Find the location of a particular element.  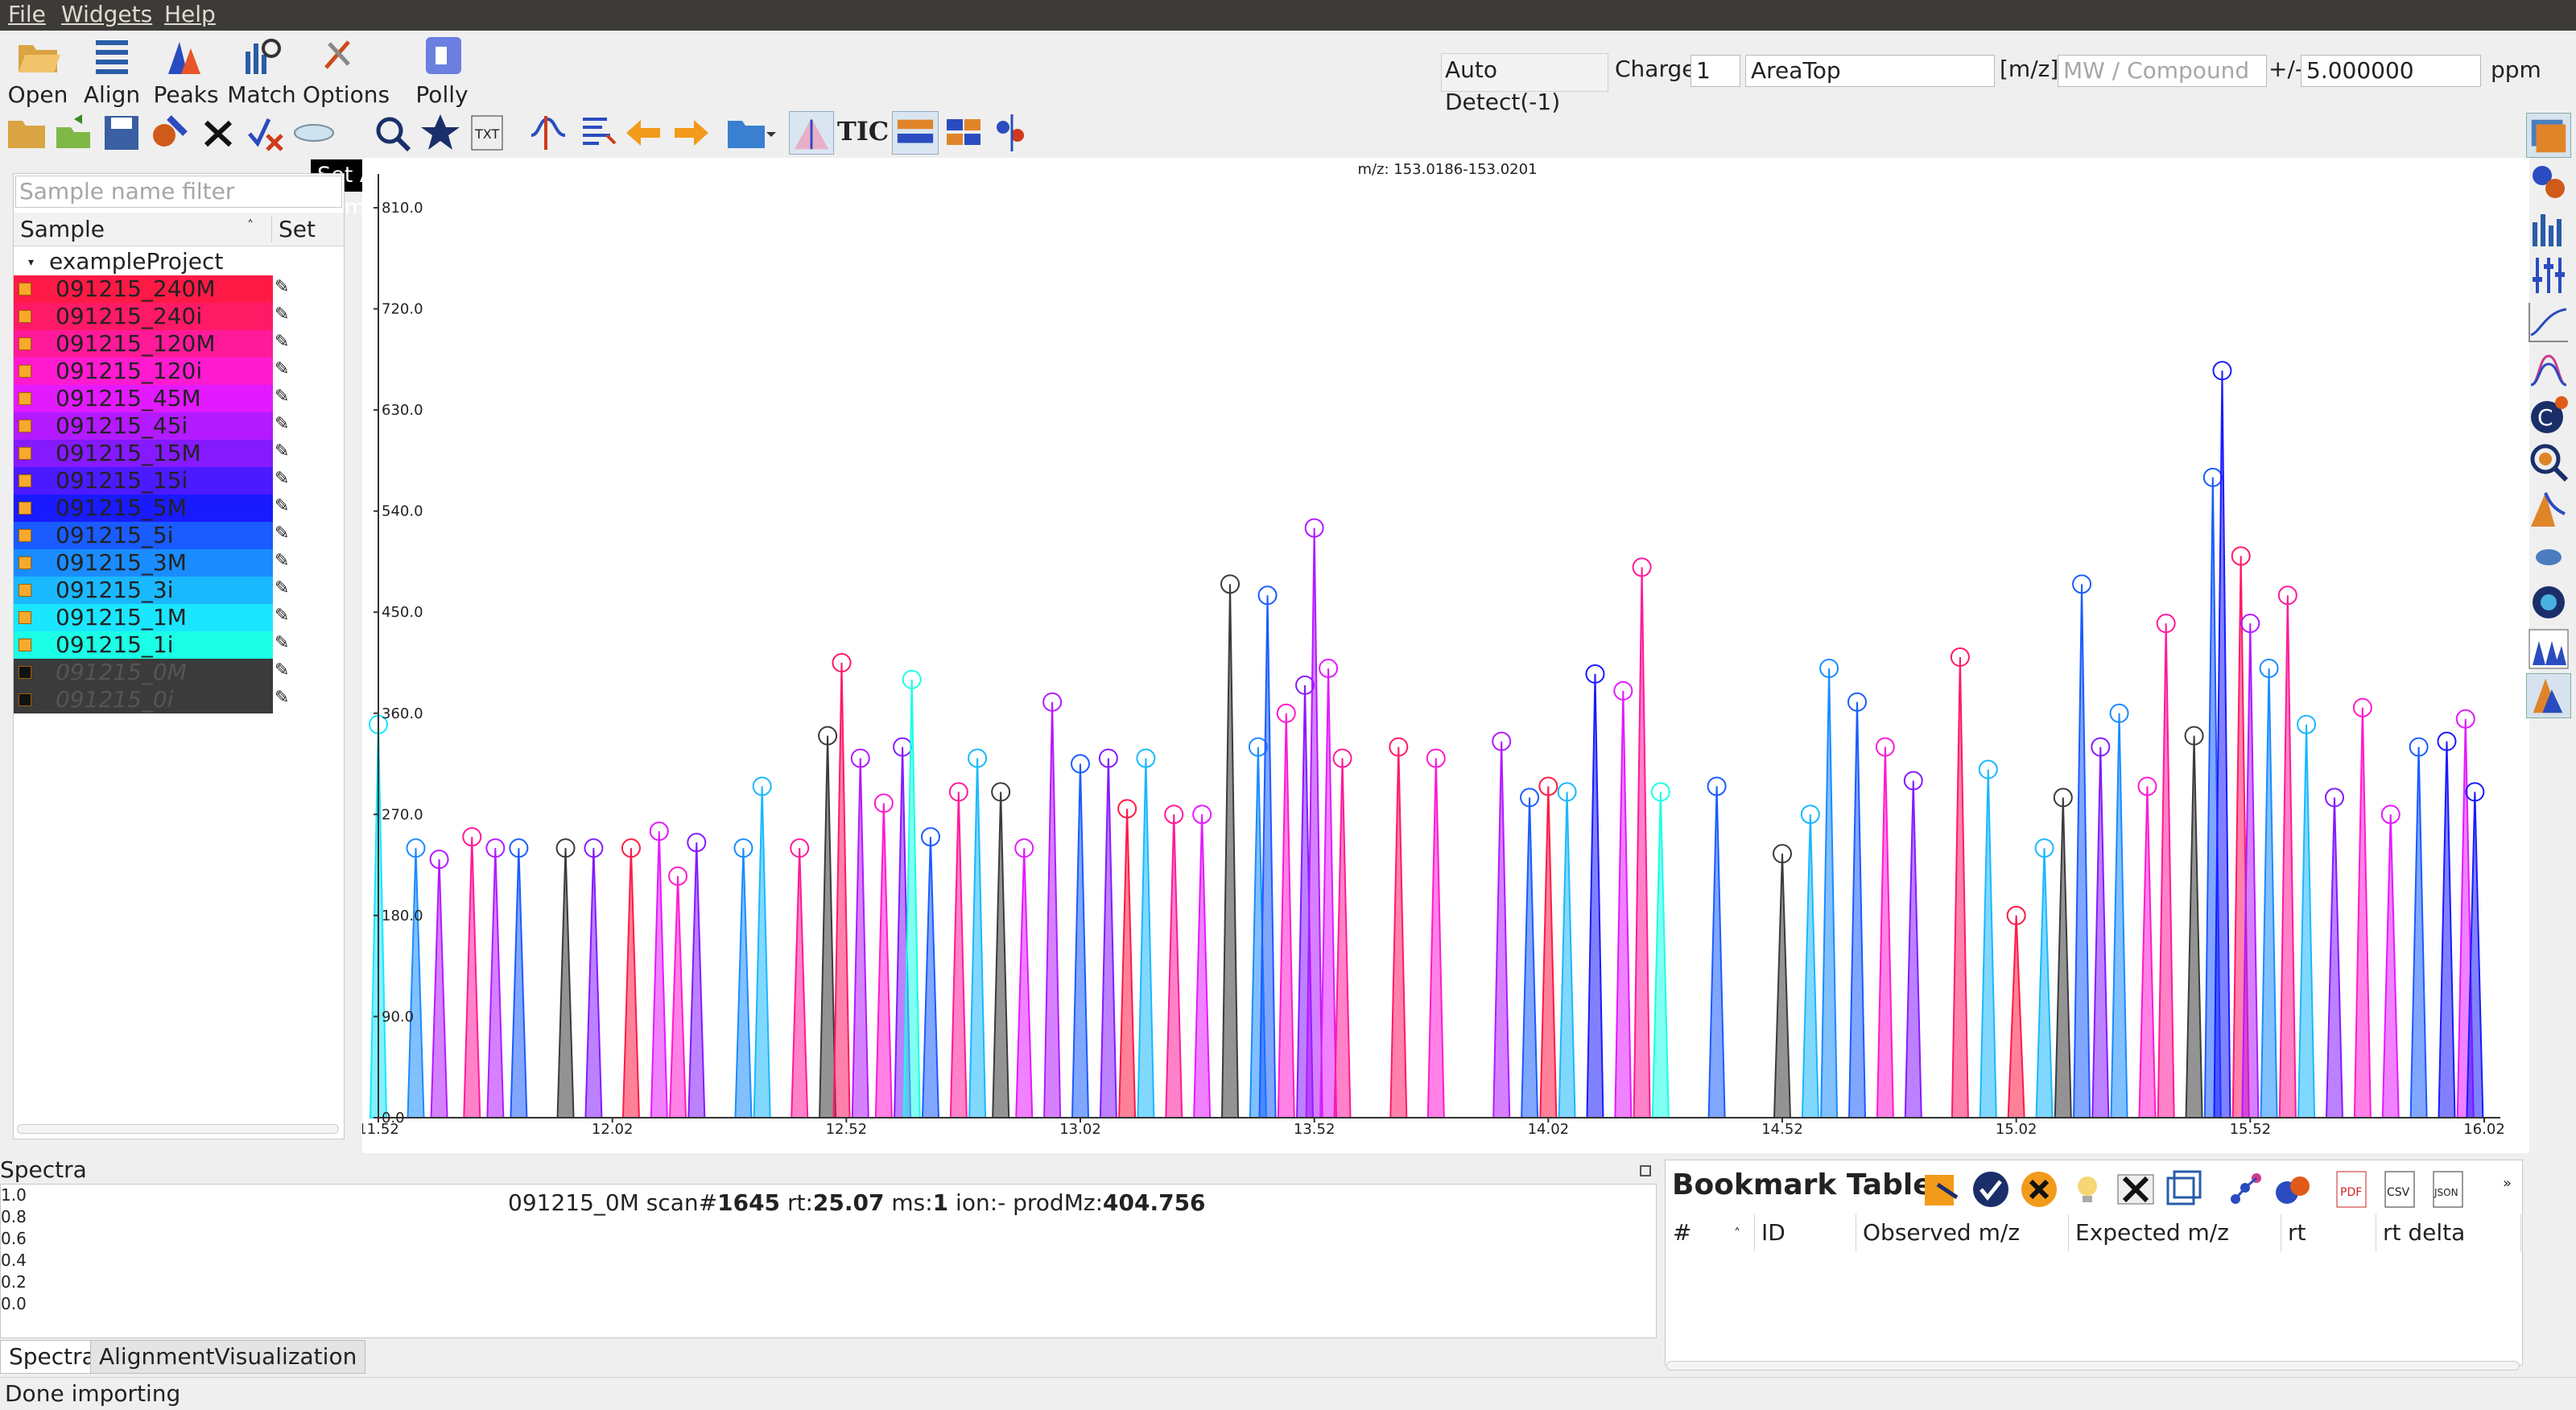

reject-icon is located at coordinates (2039, 1189).